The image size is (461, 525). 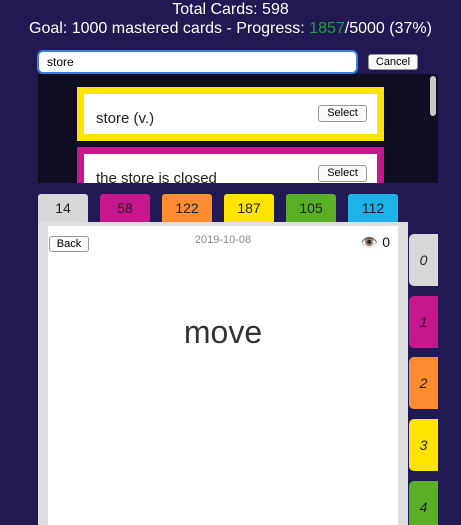 What do you see at coordinates (223, 332) in the screenshot?
I see `card-word: move` at bounding box center [223, 332].